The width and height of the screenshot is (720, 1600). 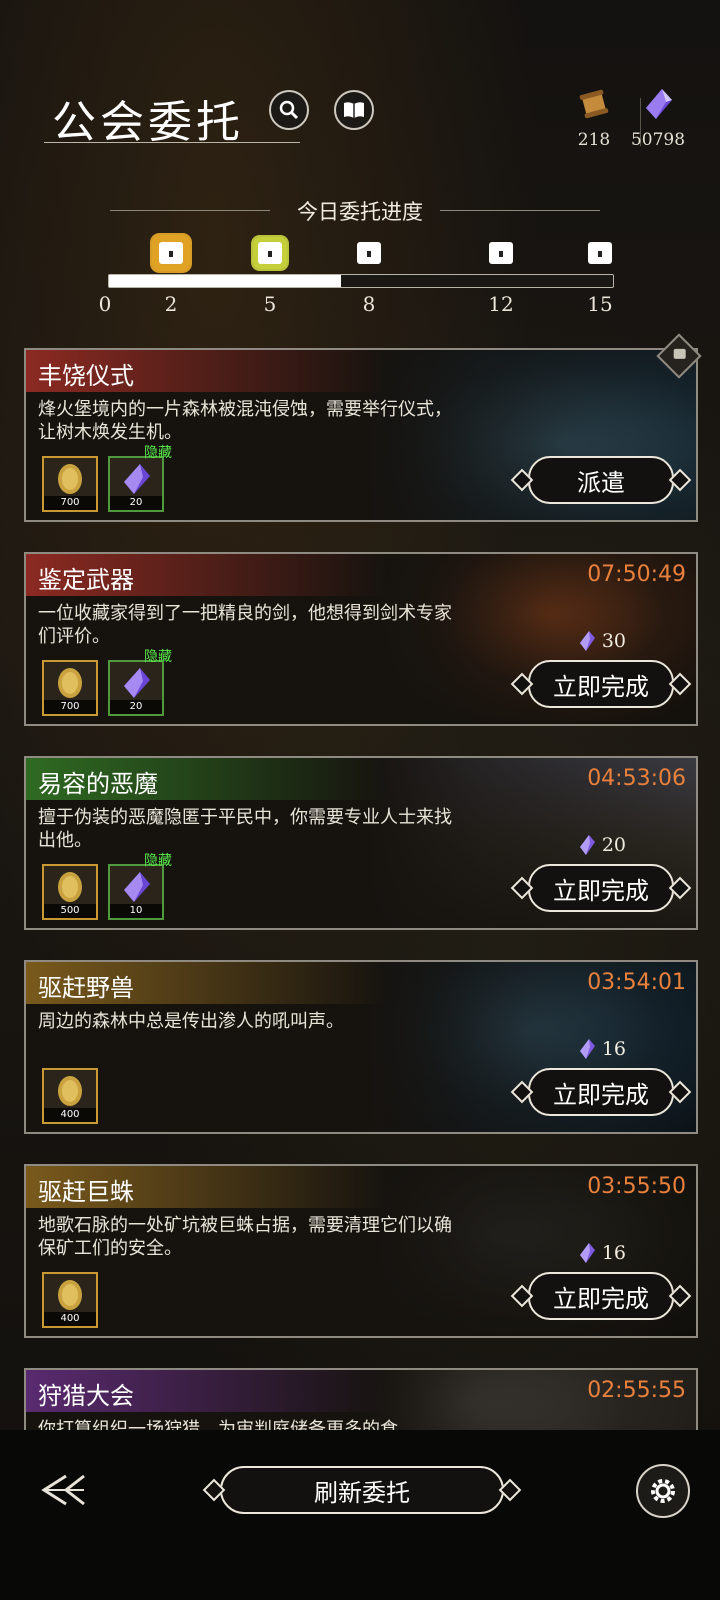 What do you see at coordinates (636, 574) in the screenshot?
I see `countdown-timer: 07:50:49` at bounding box center [636, 574].